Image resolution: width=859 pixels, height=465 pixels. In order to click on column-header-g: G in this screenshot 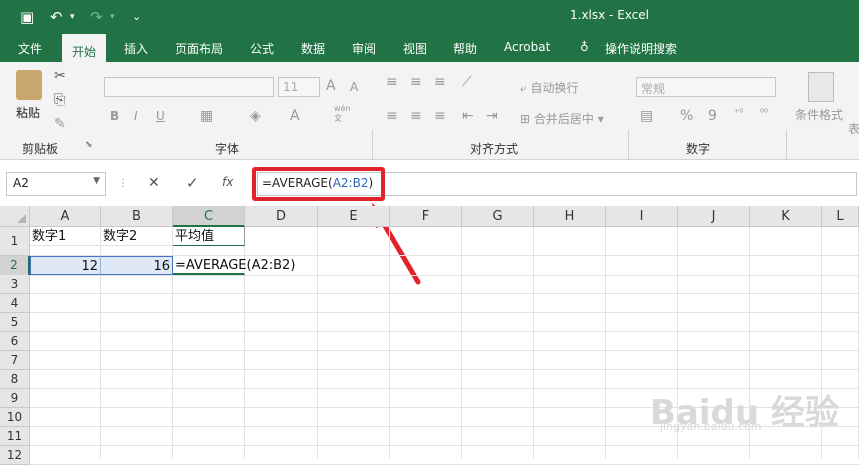, I will do `click(498, 216)`.